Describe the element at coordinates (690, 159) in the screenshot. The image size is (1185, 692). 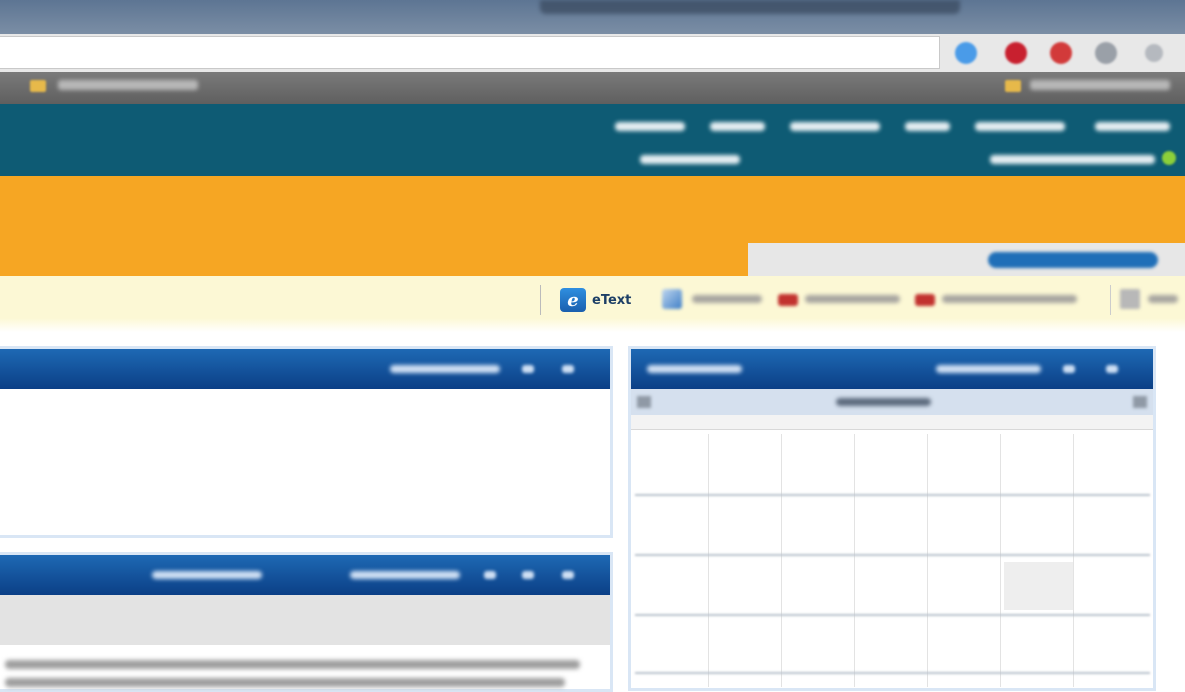
I see `header-course-name` at that location.